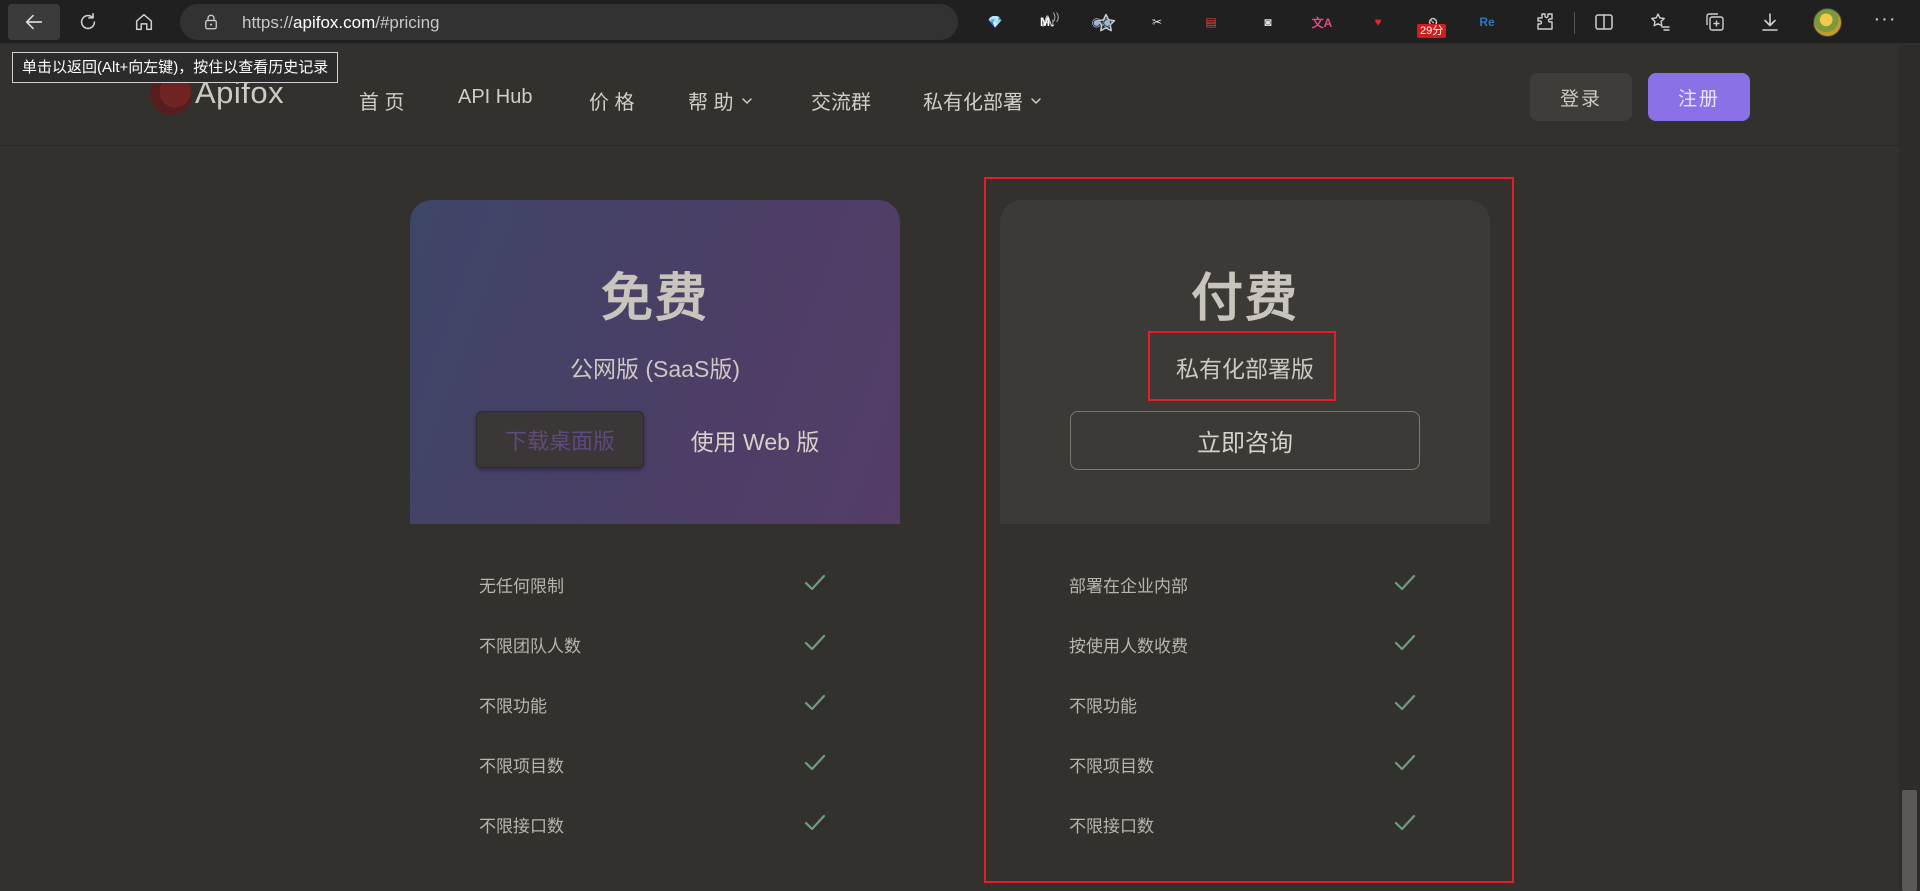  I want to click on free-plan-title: 免费, so click(654, 299).